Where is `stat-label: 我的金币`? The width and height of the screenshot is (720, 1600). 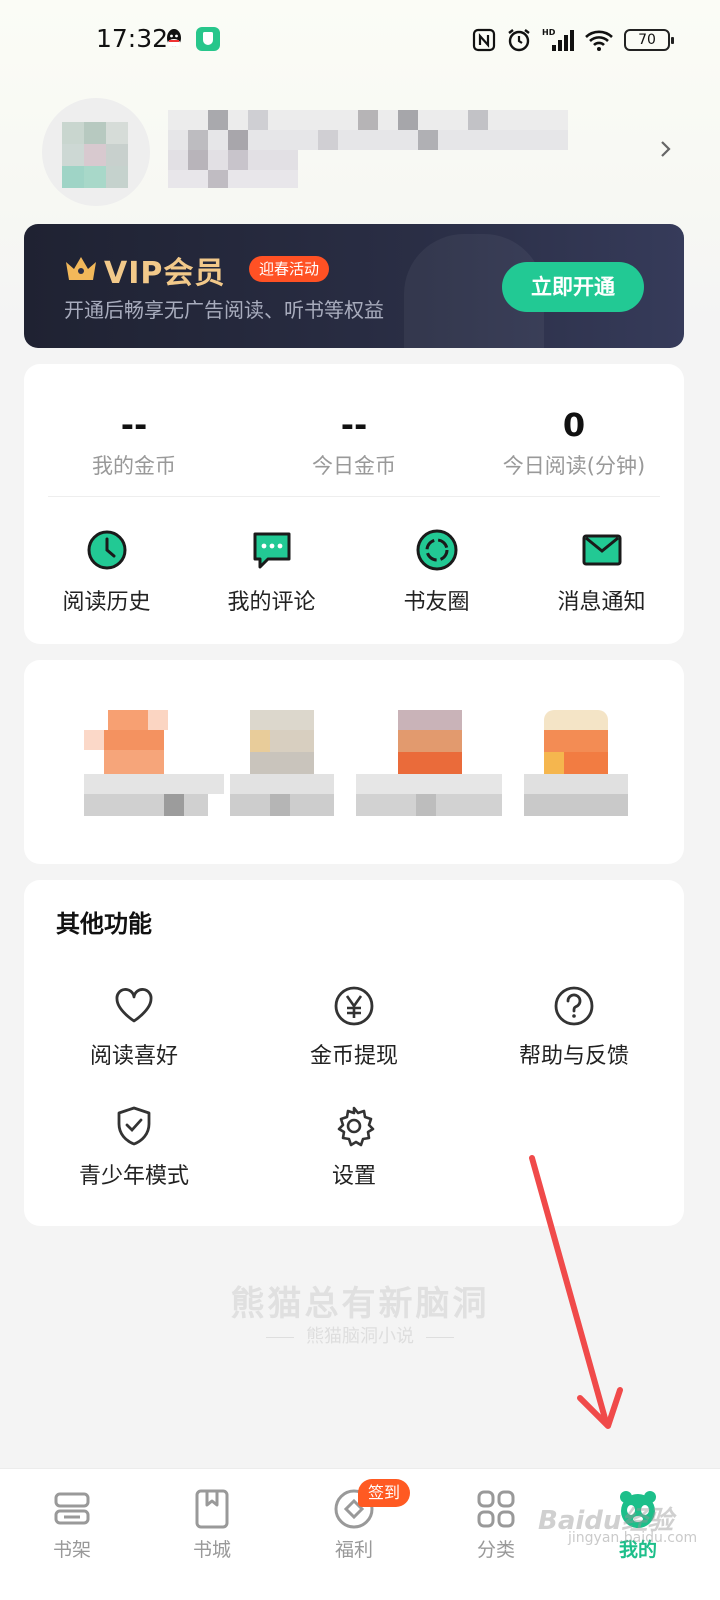 stat-label: 我的金币 is located at coordinates (134, 466).